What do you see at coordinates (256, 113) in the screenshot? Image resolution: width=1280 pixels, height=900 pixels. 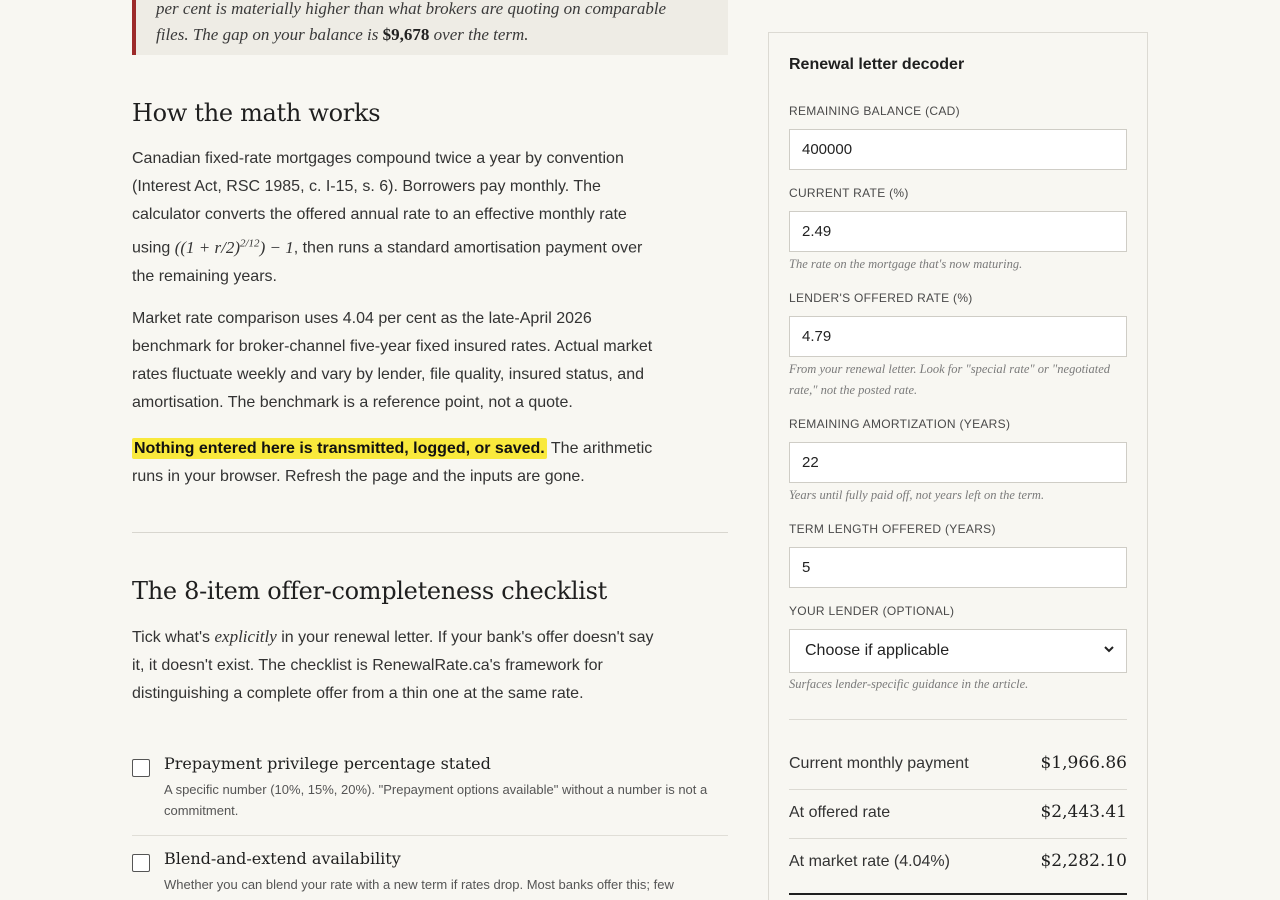 I see `math-heading: How the math works` at bounding box center [256, 113].